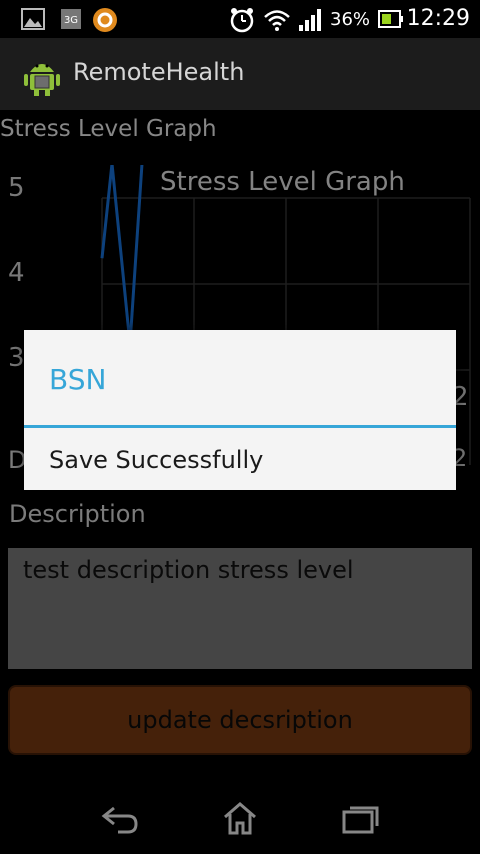  Describe the element at coordinates (42, 80) in the screenshot. I see `android-app-icon` at that location.